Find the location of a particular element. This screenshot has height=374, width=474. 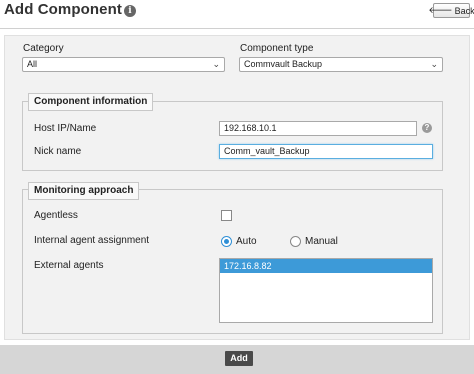

agentless-checkbox is located at coordinates (226, 215).